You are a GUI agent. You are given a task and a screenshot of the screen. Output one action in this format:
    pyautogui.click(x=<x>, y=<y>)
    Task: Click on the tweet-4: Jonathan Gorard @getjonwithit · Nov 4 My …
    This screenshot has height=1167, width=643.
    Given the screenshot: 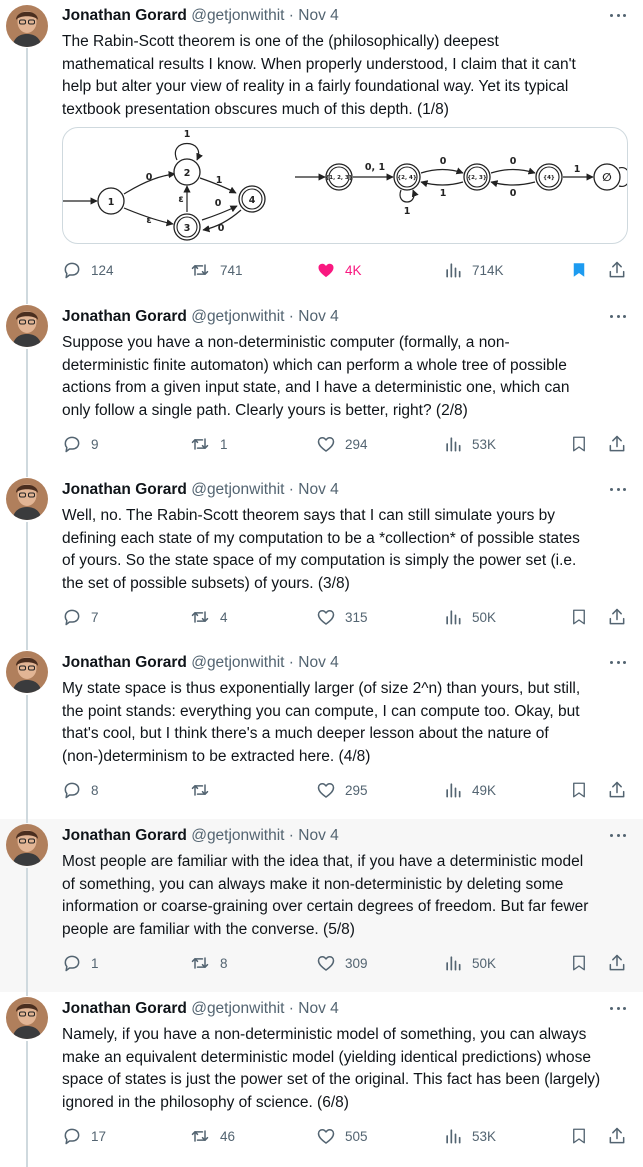 What is the action you would take?
    pyautogui.click(x=321, y=732)
    